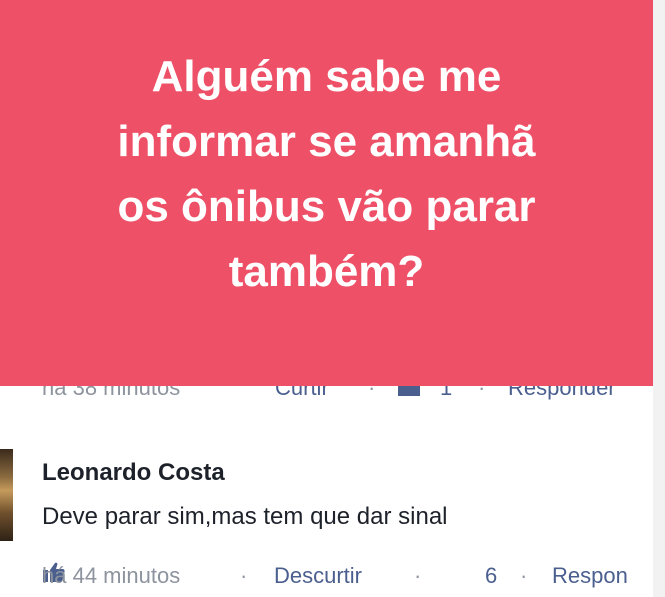  Describe the element at coordinates (111, 576) in the screenshot. I see `comment-time: há 44 minutos` at that location.